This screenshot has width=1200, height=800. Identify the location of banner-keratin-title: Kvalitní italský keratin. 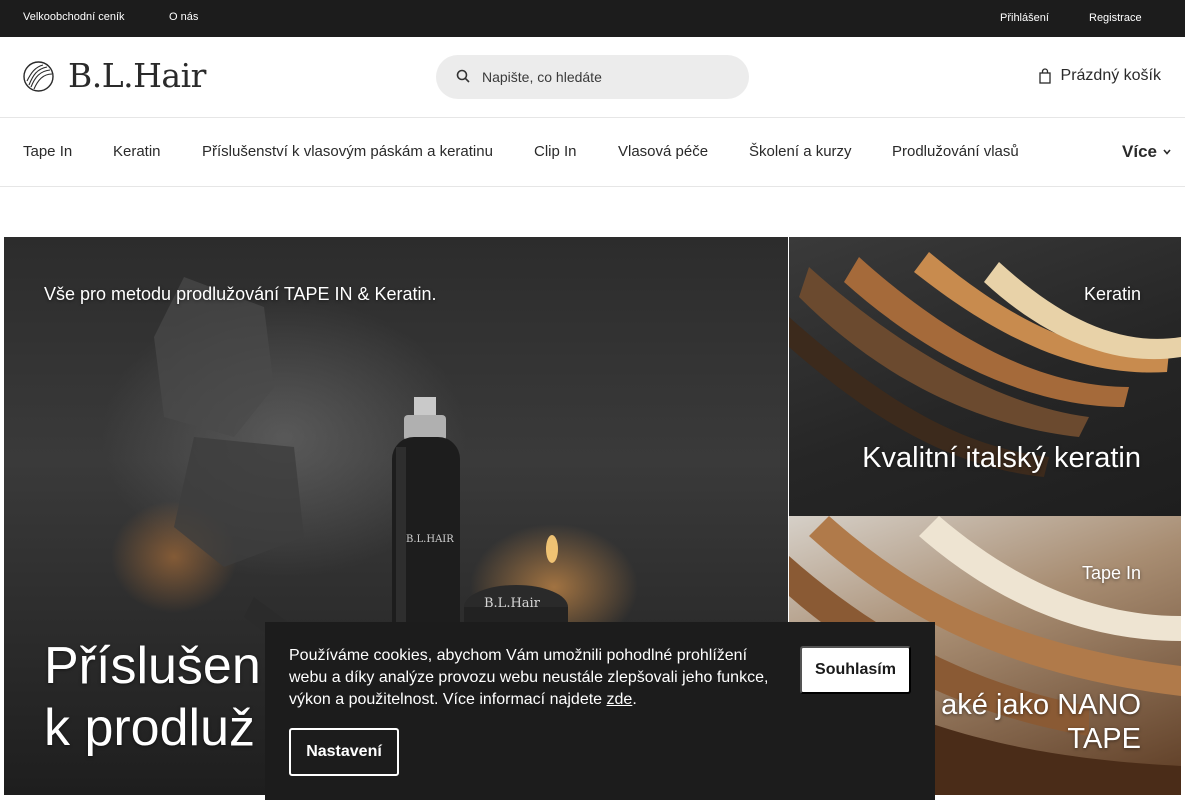
(1001, 458).